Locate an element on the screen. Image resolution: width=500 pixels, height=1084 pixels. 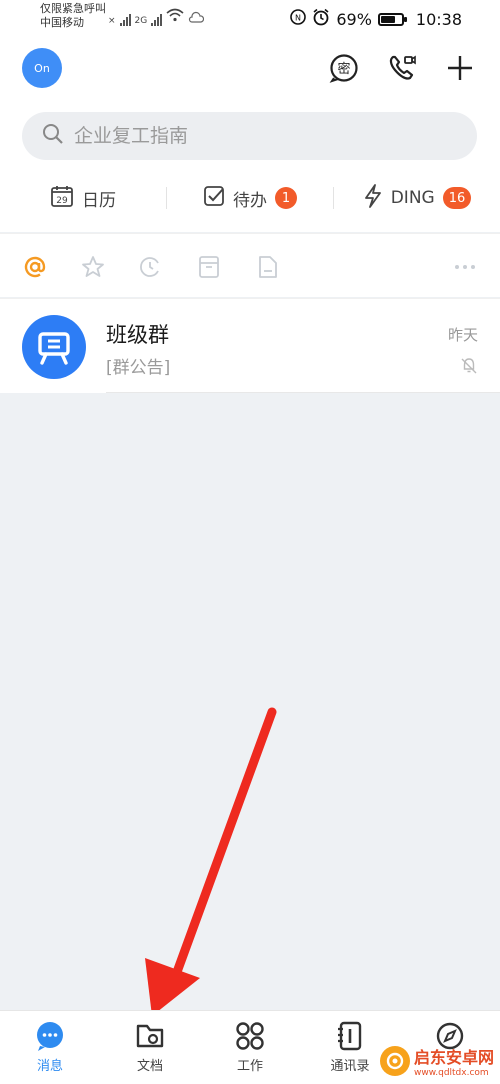
svg-text: N is located at coordinates (298, 18).